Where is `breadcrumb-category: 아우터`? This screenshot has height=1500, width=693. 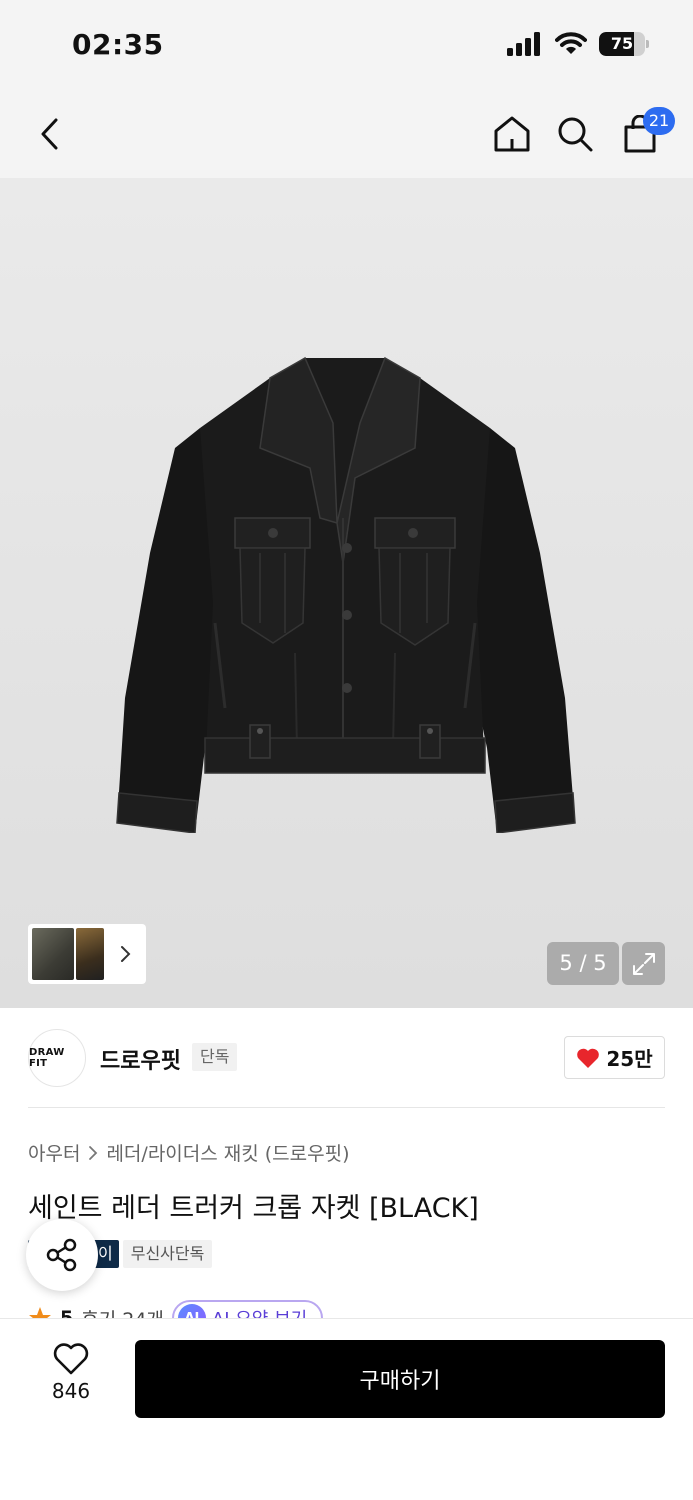
breadcrumb-category: 아우터 is located at coordinates (54, 1152).